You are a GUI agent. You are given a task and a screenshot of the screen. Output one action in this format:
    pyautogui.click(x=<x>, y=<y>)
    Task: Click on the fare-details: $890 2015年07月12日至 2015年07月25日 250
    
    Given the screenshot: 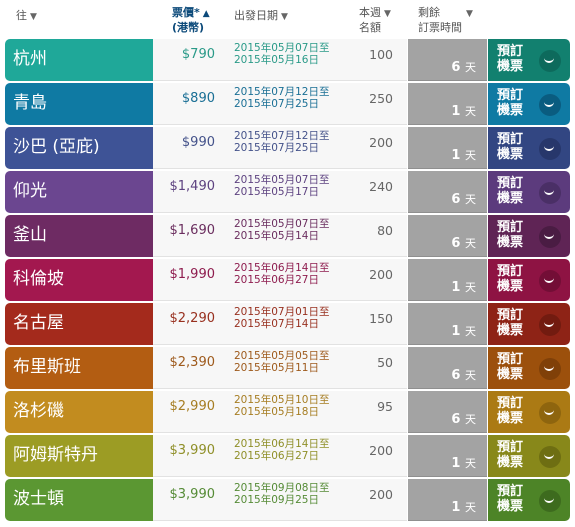 What is the action you would take?
    pyautogui.click(x=280, y=104)
    